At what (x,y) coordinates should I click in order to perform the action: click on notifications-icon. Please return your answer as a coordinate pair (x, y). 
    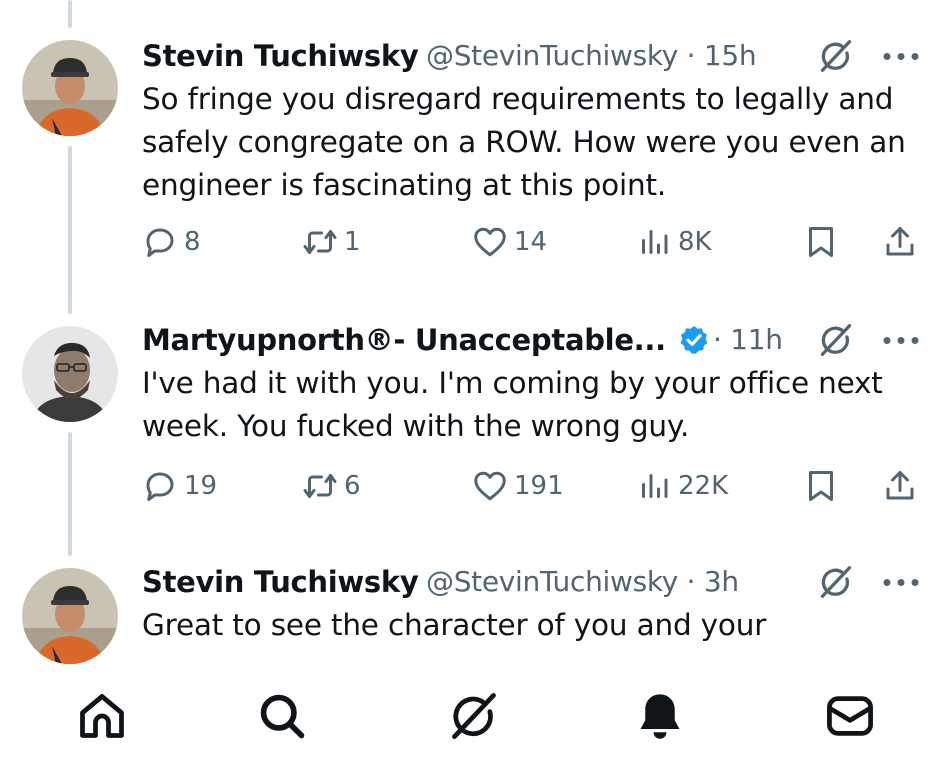
    Looking at the image, I should click on (660, 716).